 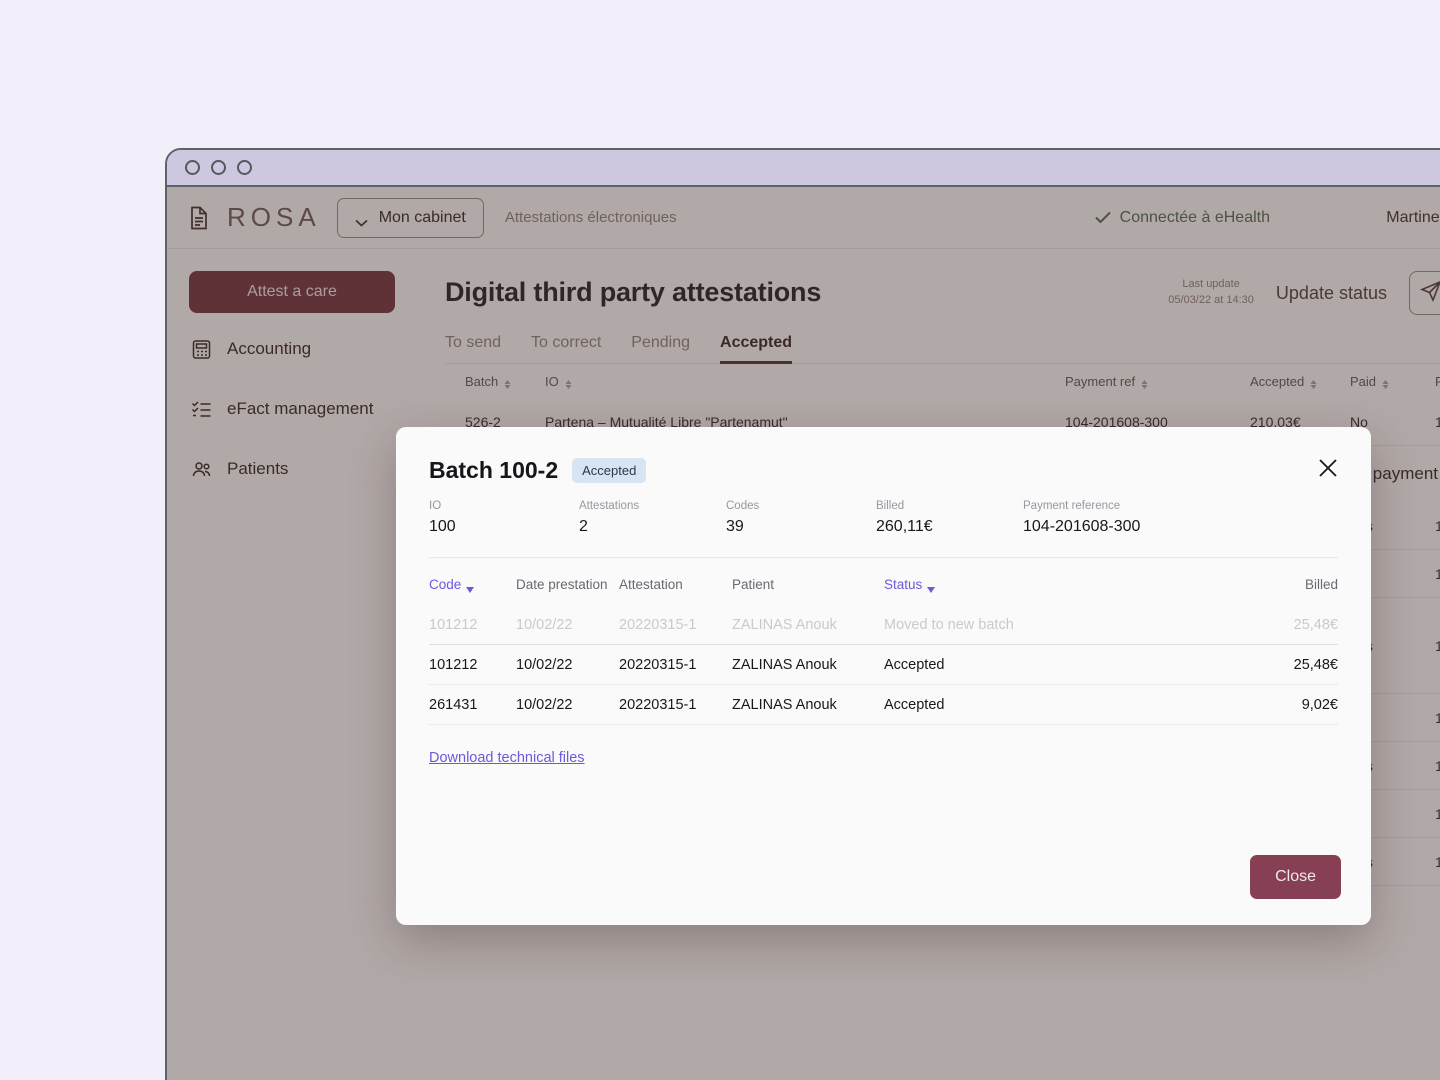 I want to click on summary-codes-label: Codes, so click(x=743, y=506).